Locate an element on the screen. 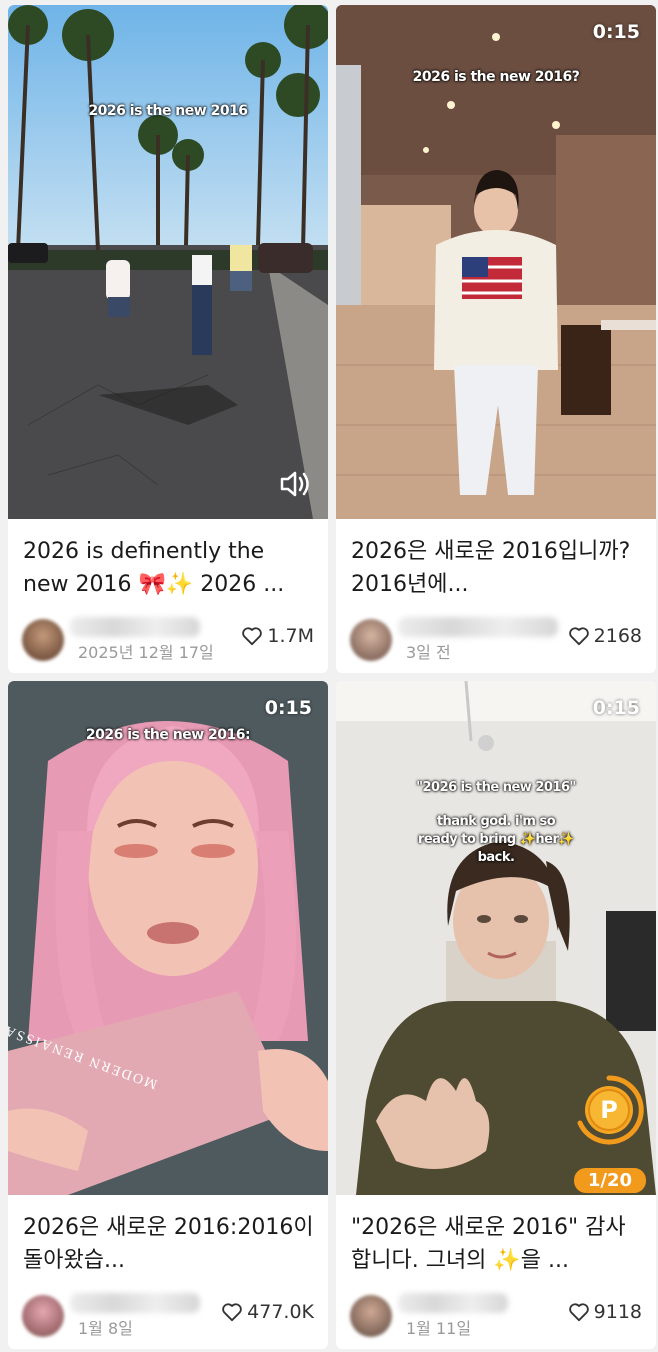  reward-coin-label: P is located at coordinates (609, 1110).